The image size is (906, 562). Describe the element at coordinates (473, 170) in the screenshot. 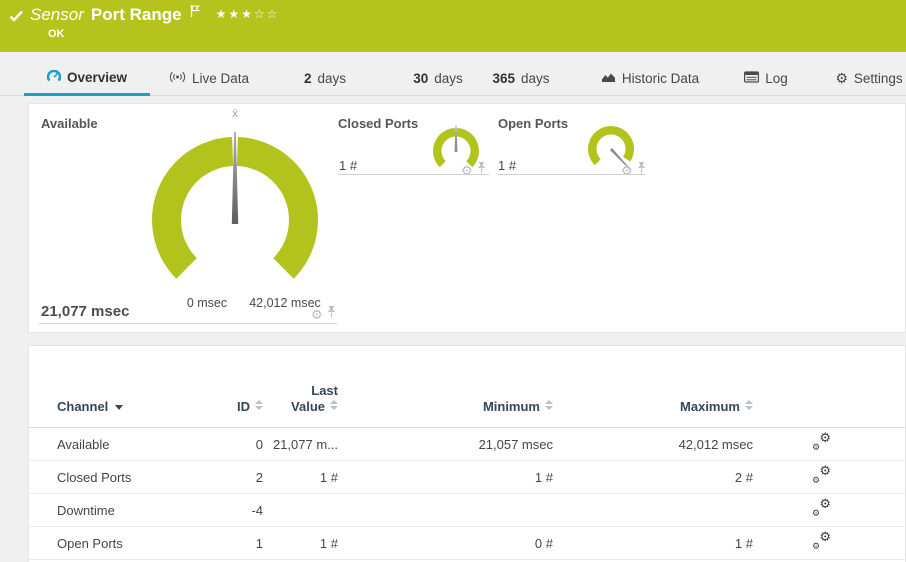

I see `closed-ports-panel-actions: ⚙` at that location.